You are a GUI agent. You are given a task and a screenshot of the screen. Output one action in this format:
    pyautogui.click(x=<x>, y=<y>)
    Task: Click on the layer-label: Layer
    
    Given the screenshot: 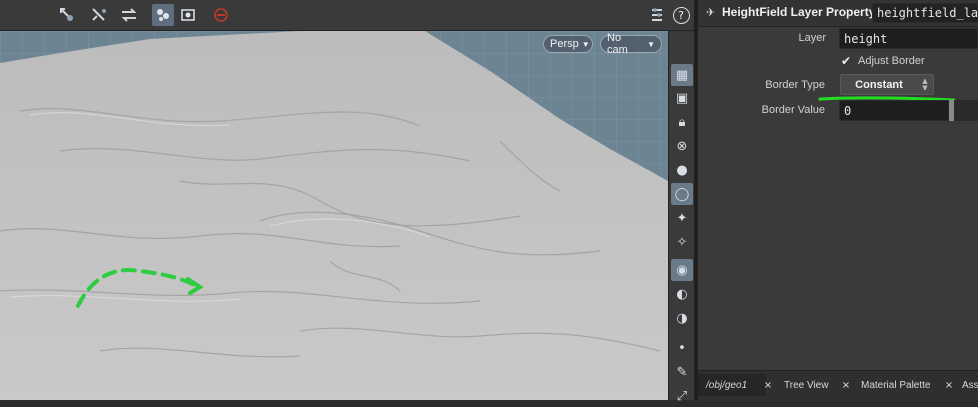 What is the action you would take?
    pyautogui.click(x=812, y=38)
    